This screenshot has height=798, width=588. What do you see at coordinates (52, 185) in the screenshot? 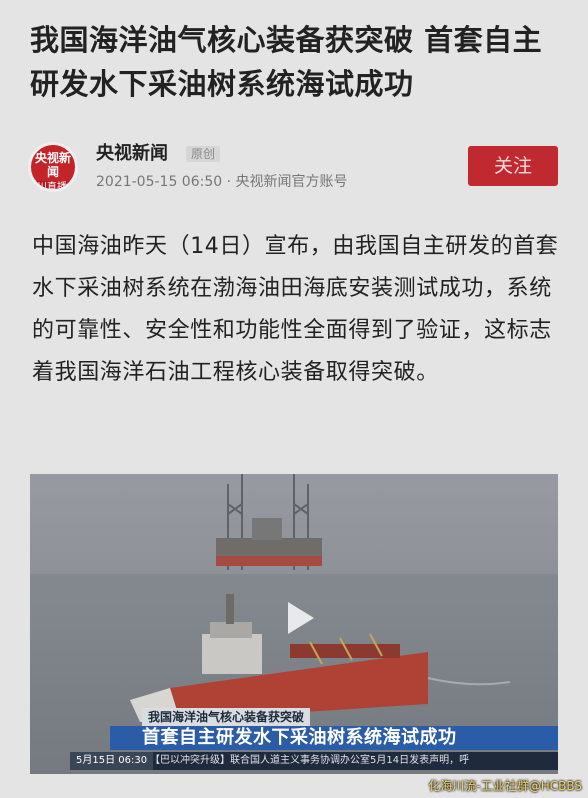
I see `live-badge: 川直播` at bounding box center [52, 185].